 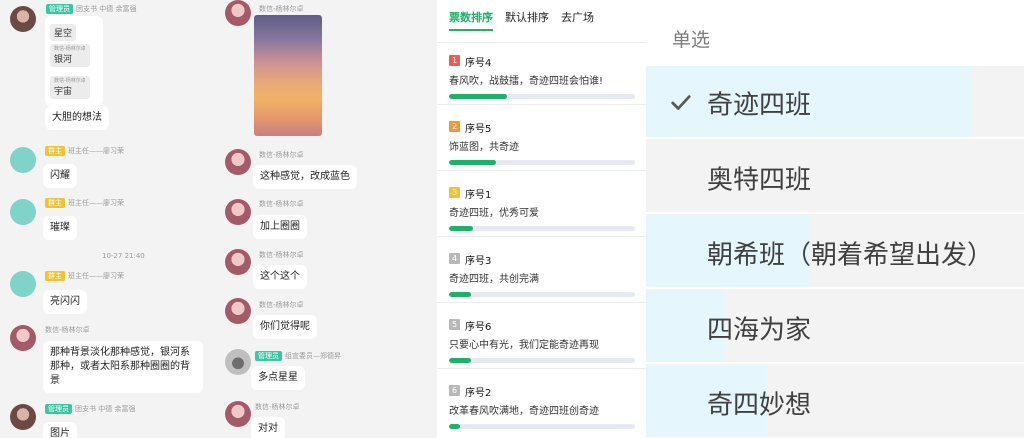 What do you see at coordinates (478, 393) in the screenshot?
I see `entry-title: 序号2` at bounding box center [478, 393].